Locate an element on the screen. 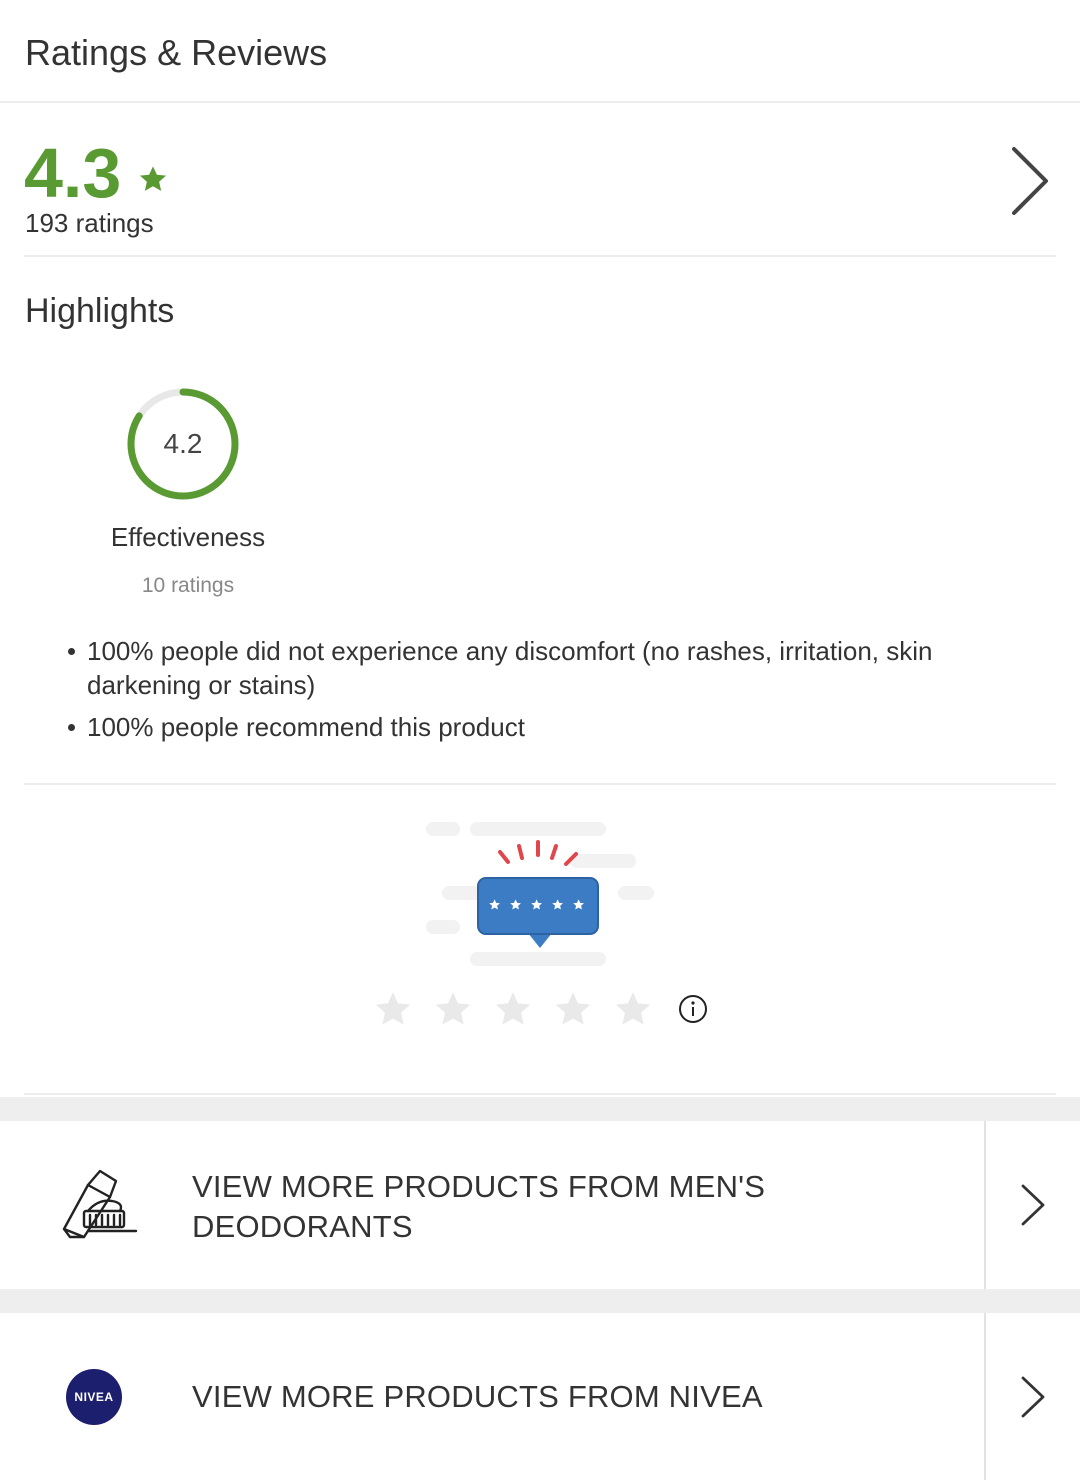 The image size is (1080, 1480). view-more-mens-deodorants-link: VIEW MORE PRODUCTS FROM MEN'S DEODORANTS is located at coordinates (540, 1205).